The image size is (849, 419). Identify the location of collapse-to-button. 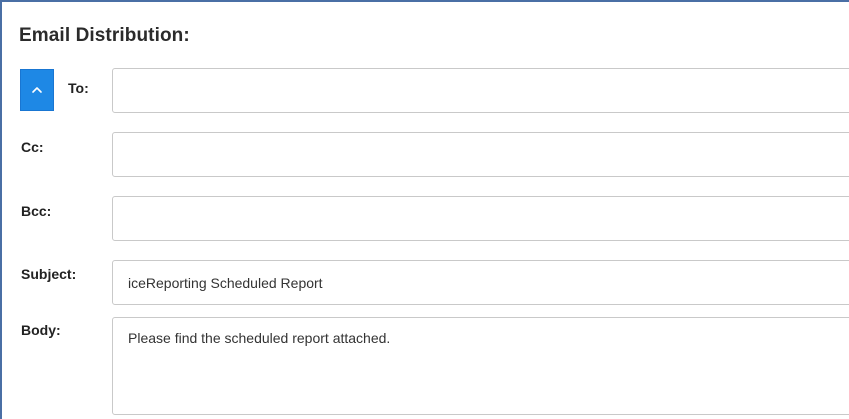
(37, 90).